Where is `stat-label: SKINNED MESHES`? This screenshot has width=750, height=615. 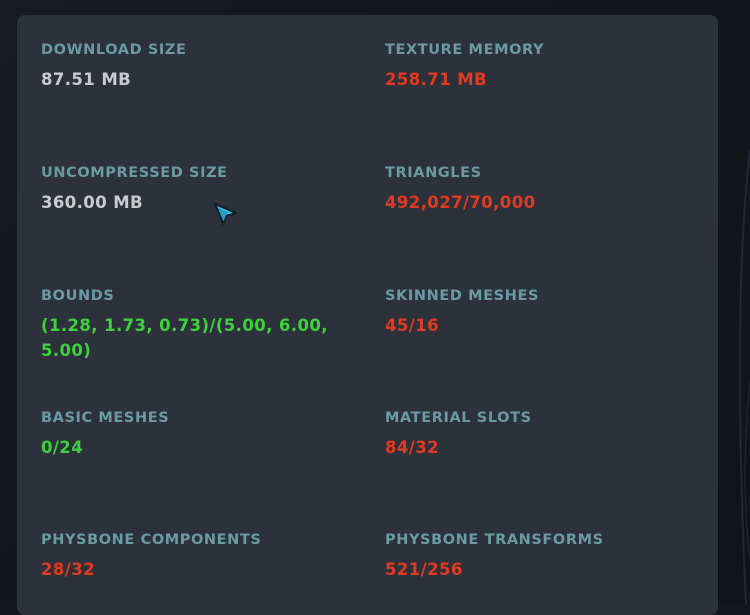 stat-label: SKINNED MESHES is located at coordinates (462, 296).